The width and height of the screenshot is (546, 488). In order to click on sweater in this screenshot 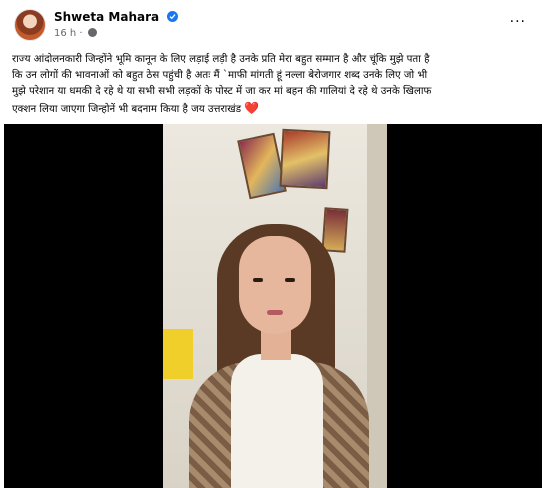, I will do `click(277, 421)`.